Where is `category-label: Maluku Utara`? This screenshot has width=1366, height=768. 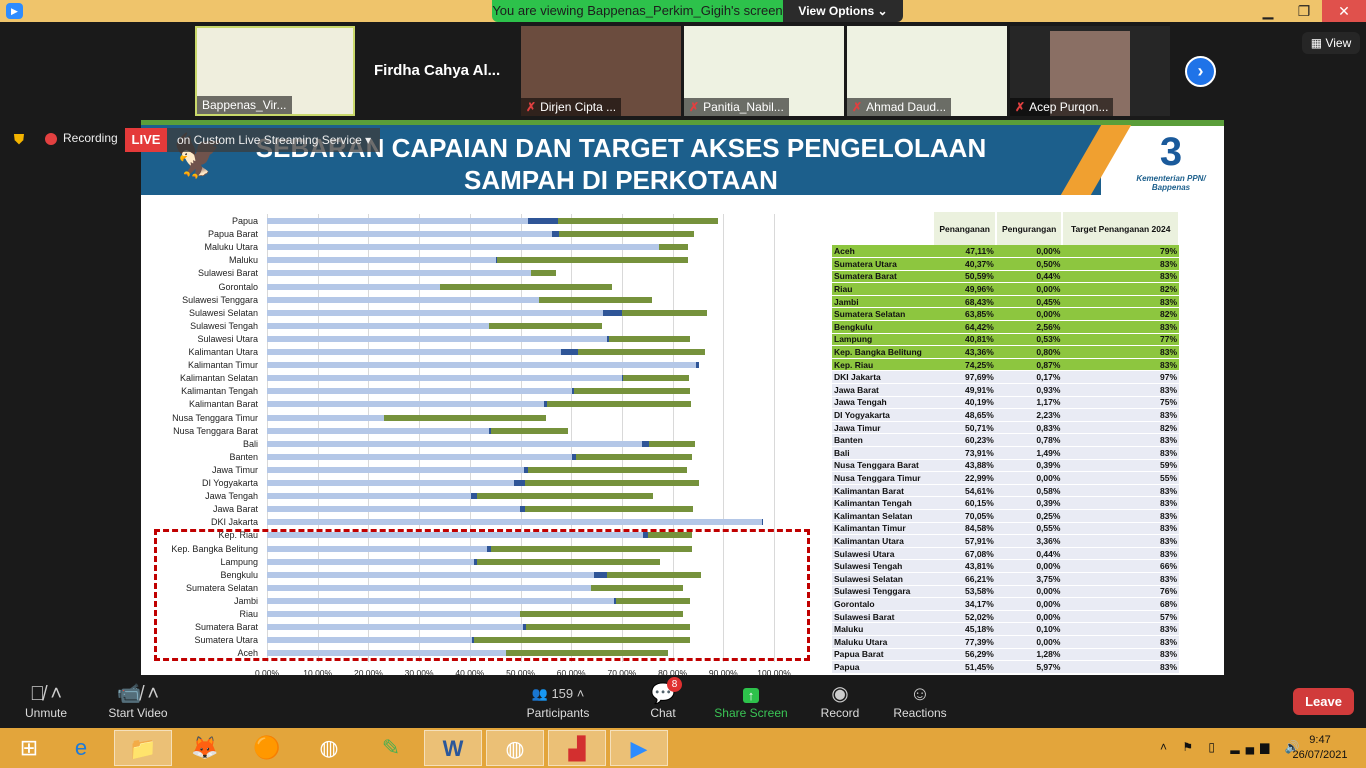 category-label: Maluku Utara is located at coordinates (231, 247).